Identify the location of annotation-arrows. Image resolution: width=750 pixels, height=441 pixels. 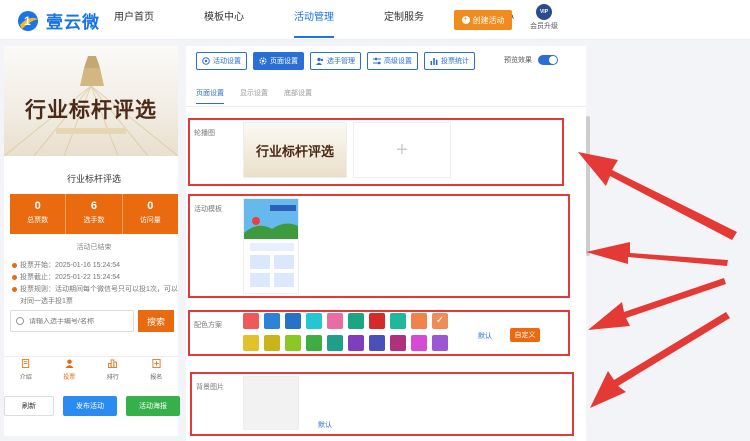
(657, 280).